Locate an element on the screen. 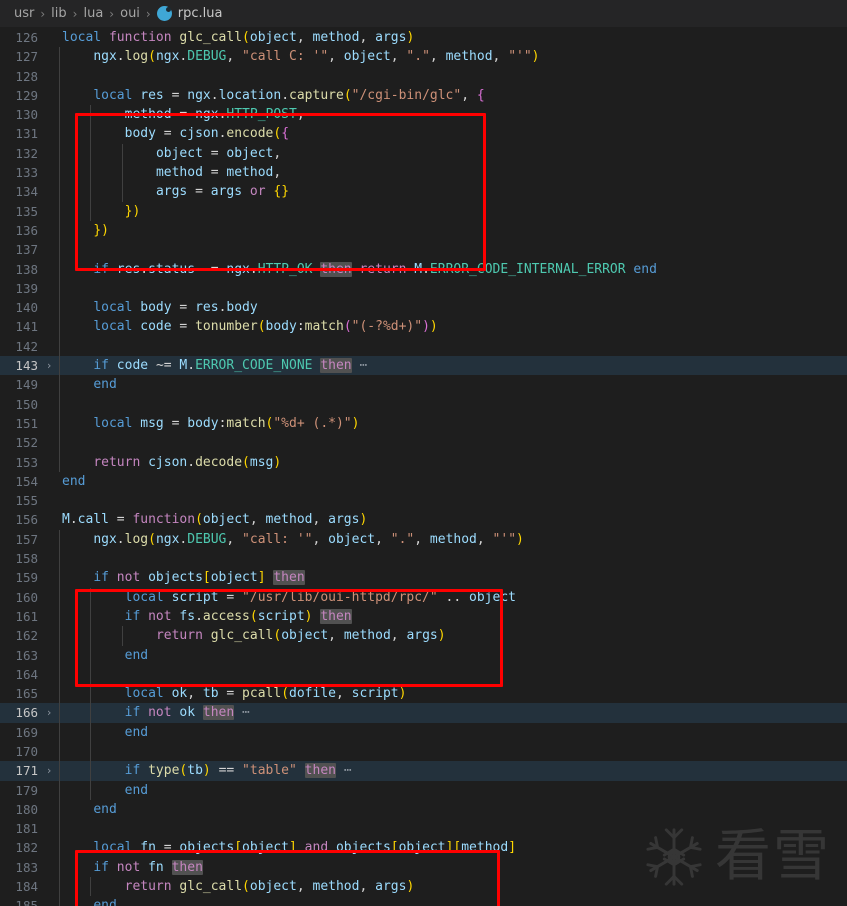 Image resolution: width=847 pixels, height=906 pixels. code-text: return cjson.decode(msg) is located at coordinates (452, 462).